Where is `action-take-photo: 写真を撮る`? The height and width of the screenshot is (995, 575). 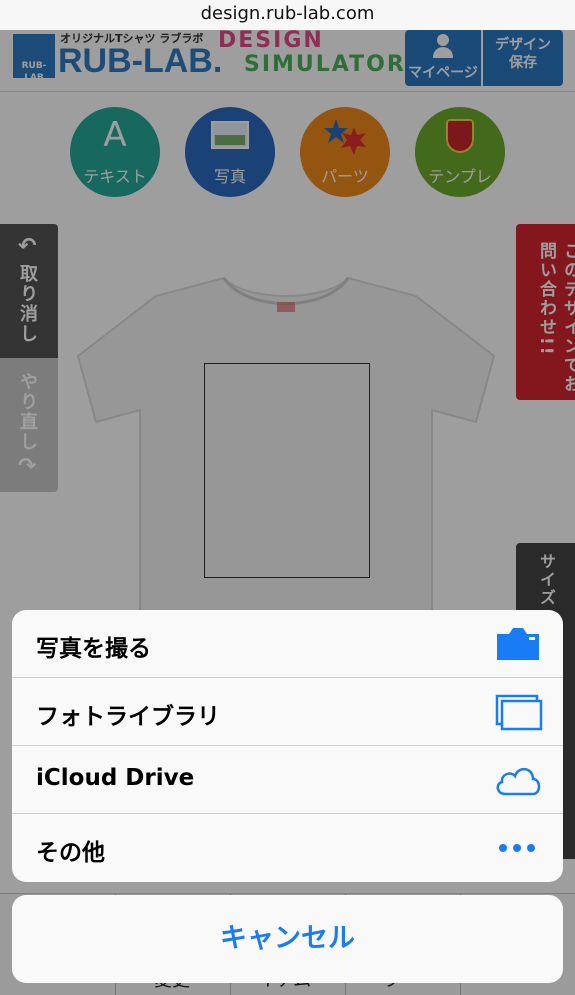
action-take-photo: 写真を撮る is located at coordinates (287, 644).